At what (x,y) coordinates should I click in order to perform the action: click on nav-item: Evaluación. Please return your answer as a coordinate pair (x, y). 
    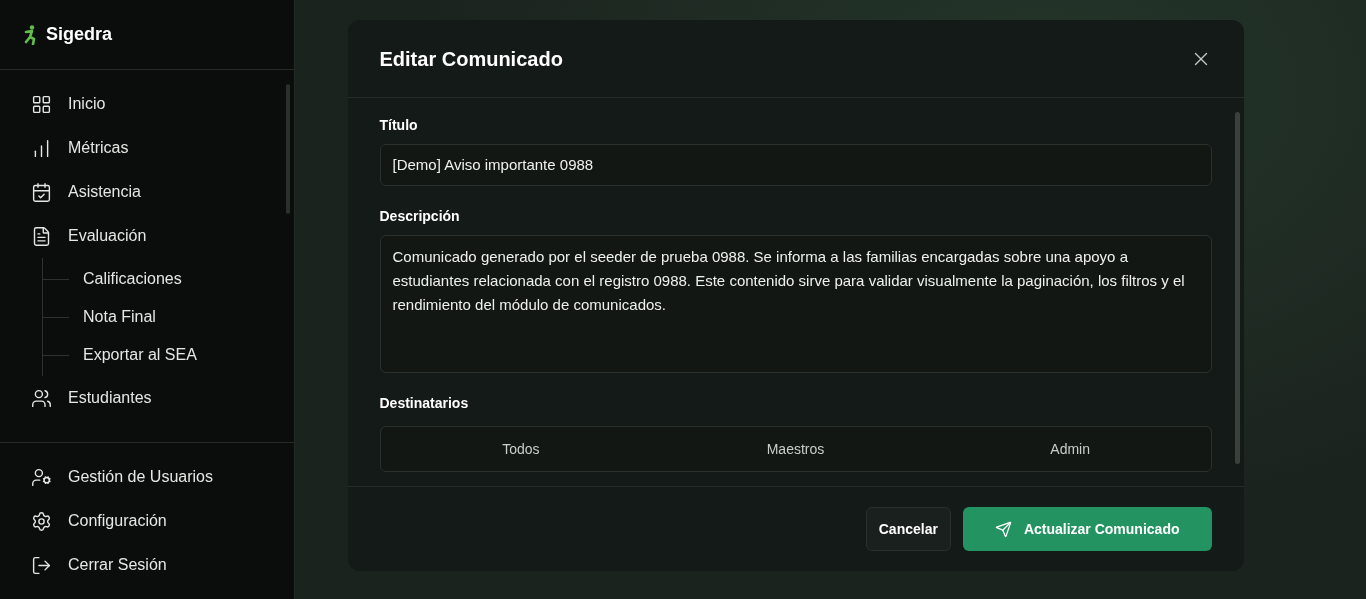
    Looking at the image, I should click on (143, 236).